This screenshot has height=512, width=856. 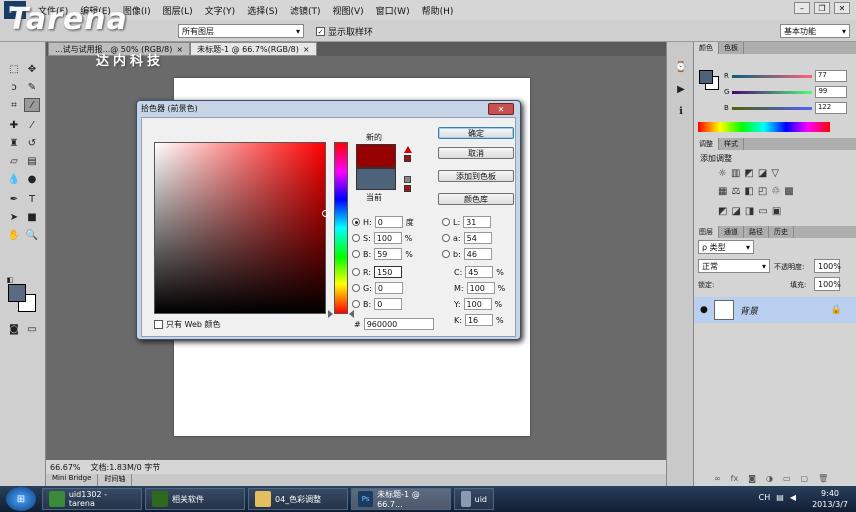 I want to click on path-select-icon: ➤, so click(x=14, y=217).